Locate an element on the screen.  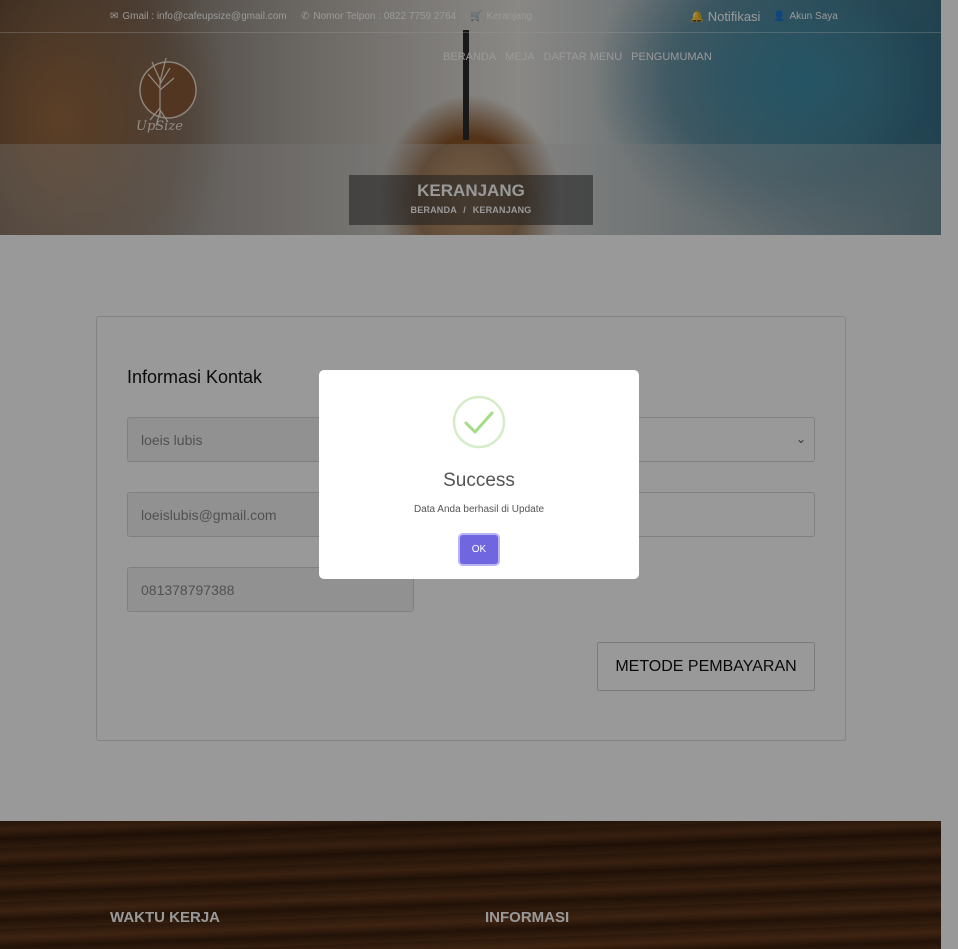
dialog-message: Data Anda berhasil di Update is located at coordinates (479, 509).